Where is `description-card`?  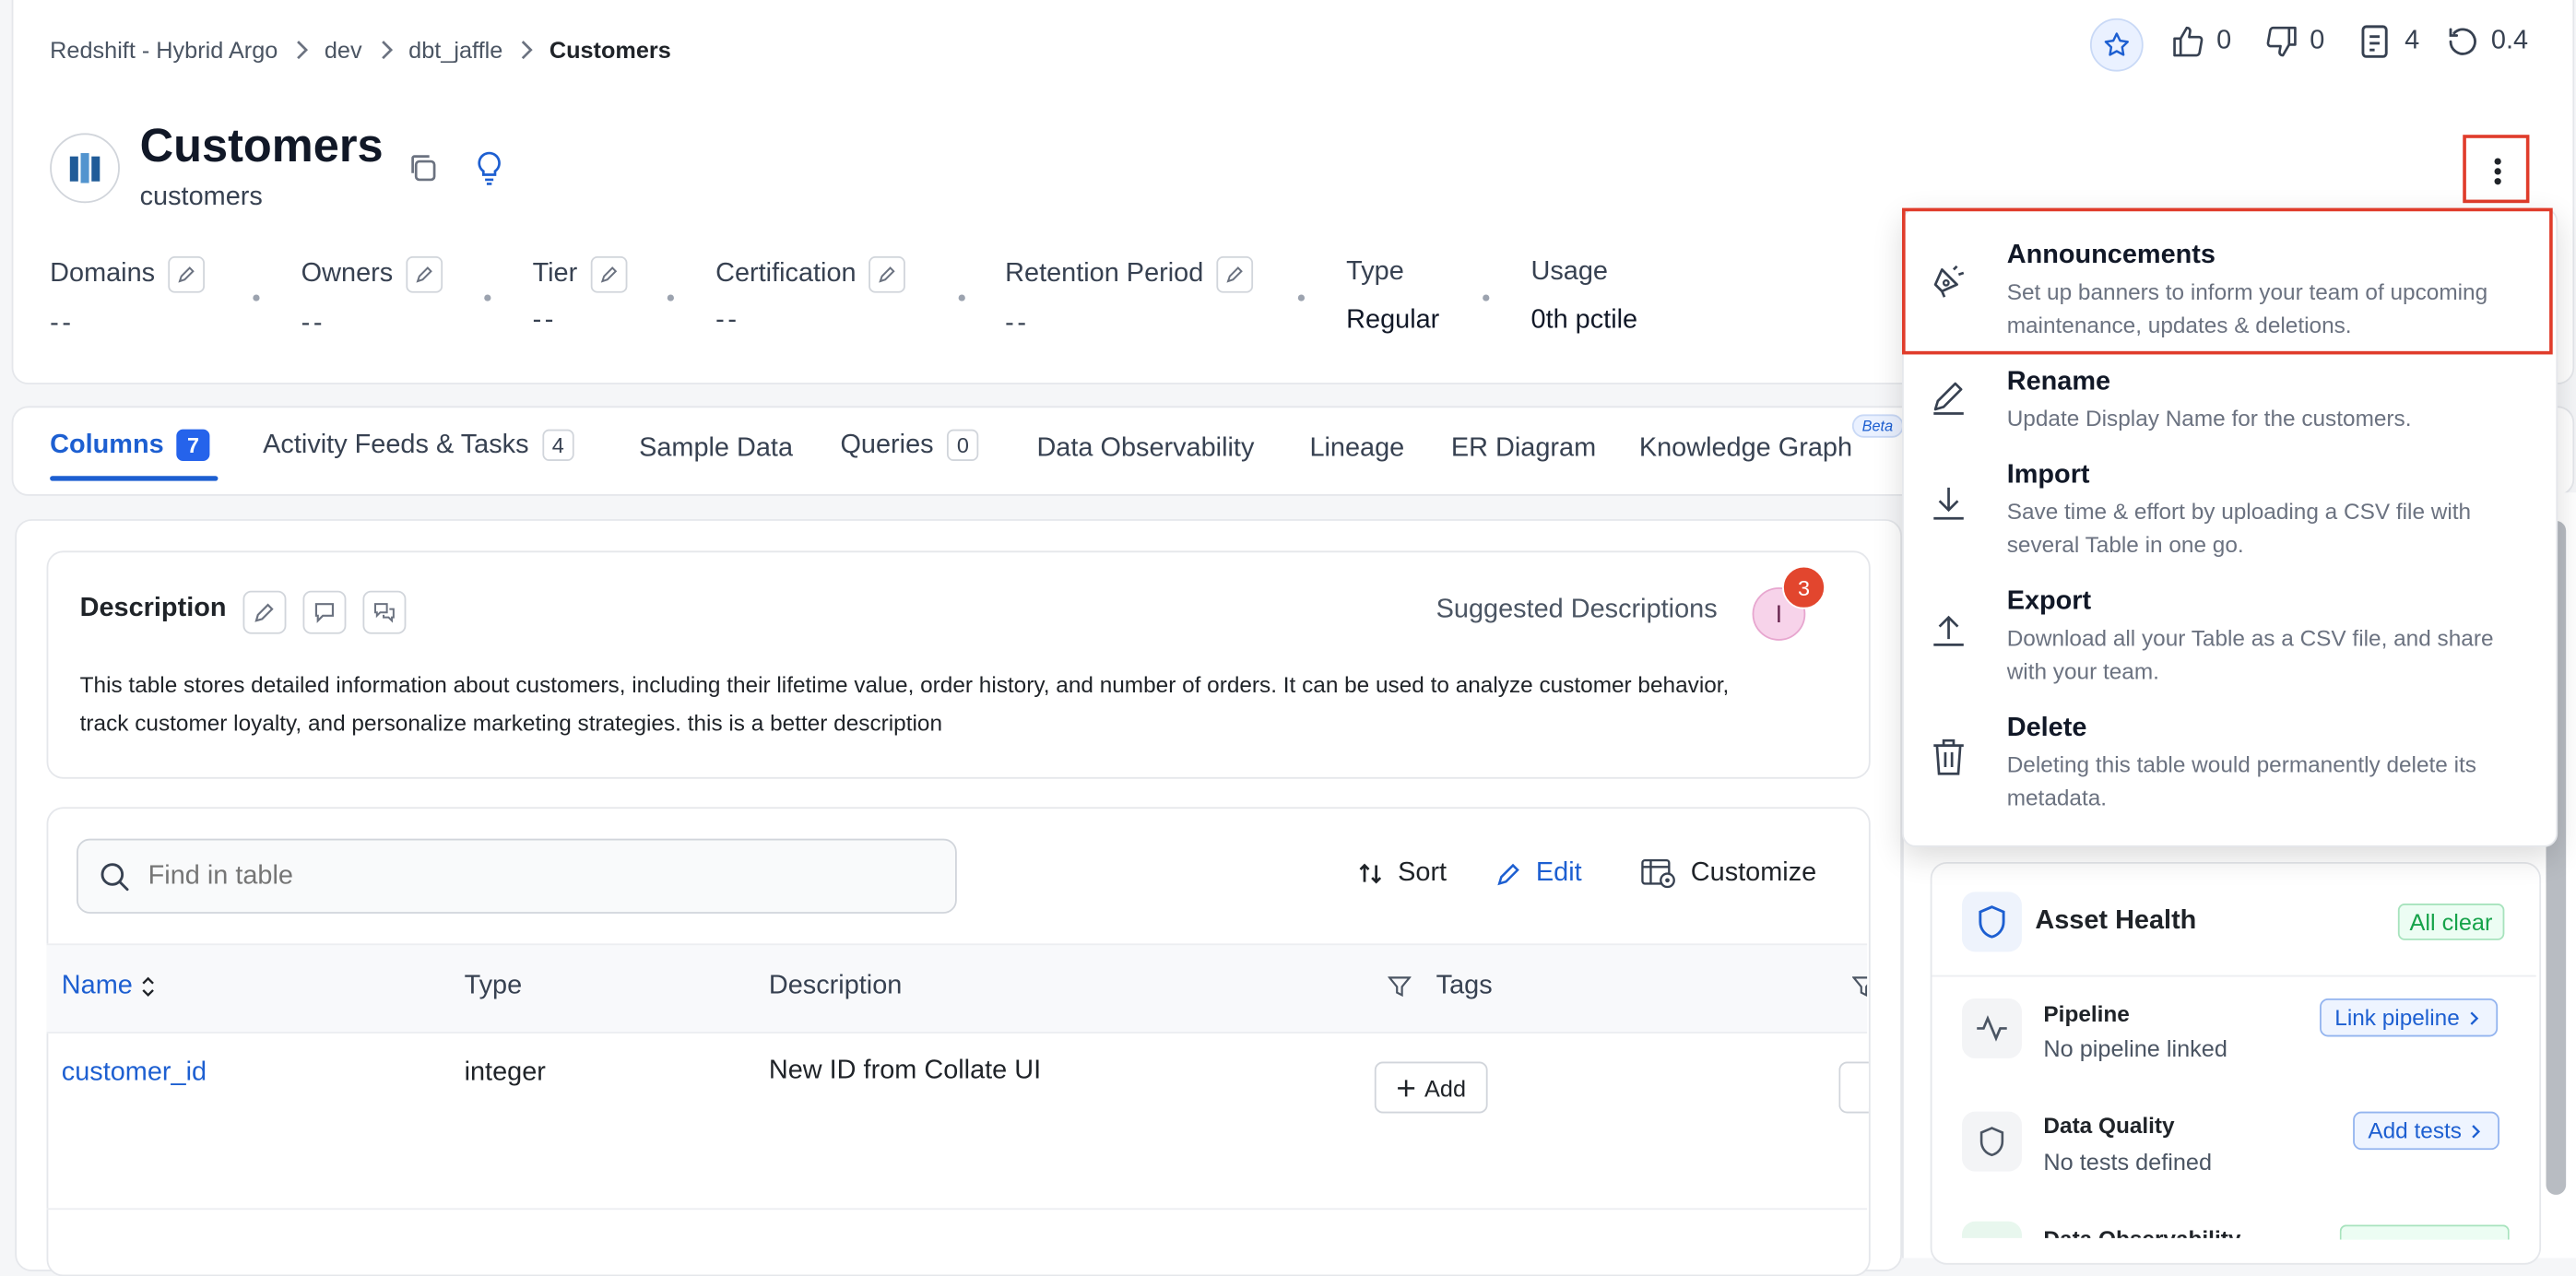 description-card is located at coordinates (958, 665).